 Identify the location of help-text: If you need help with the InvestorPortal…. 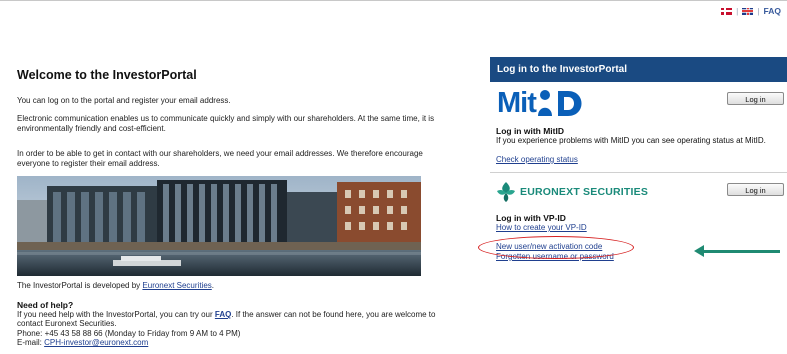
(237, 329).